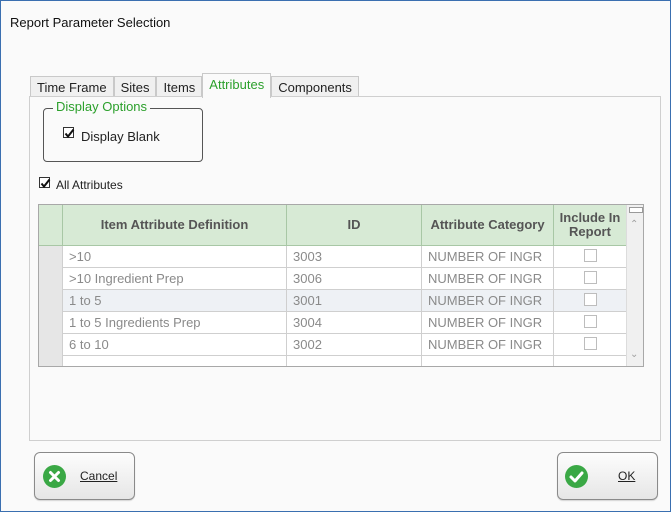 Image resolution: width=671 pixels, height=512 pixels. Describe the element at coordinates (175, 225) in the screenshot. I see `column-header-definition: Item Attribute Definition` at that location.